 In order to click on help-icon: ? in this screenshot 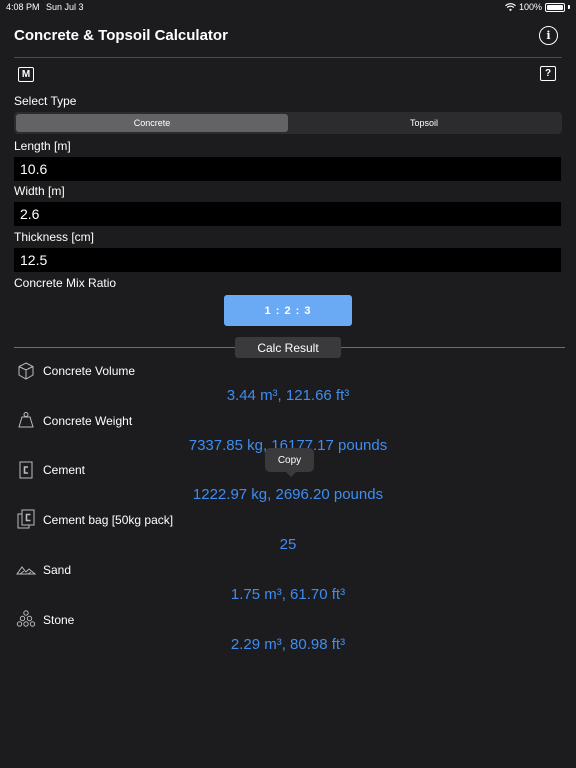, I will do `click(548, 73)`.